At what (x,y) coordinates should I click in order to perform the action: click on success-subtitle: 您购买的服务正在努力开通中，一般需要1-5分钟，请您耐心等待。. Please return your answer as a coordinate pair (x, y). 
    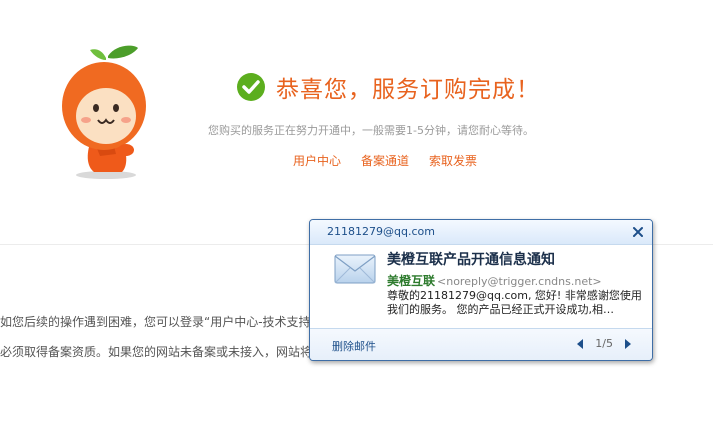
    Looking at the image, I should click on (371, 130).